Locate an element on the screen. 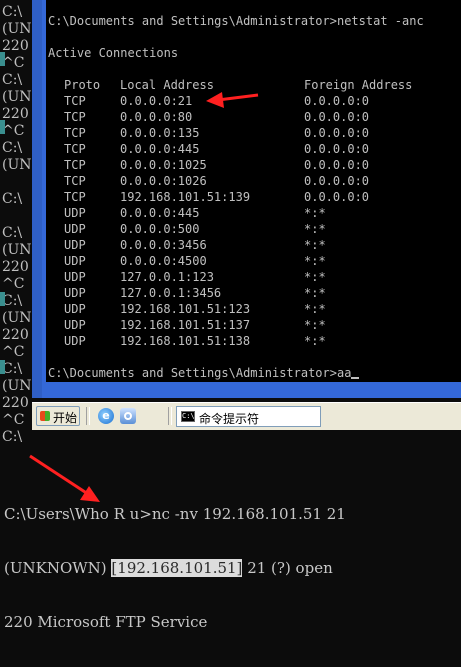 Image resolution: width=461 pixels, height=667 pixels. column-header: Foreign Address is located at coordinates (358, 85).